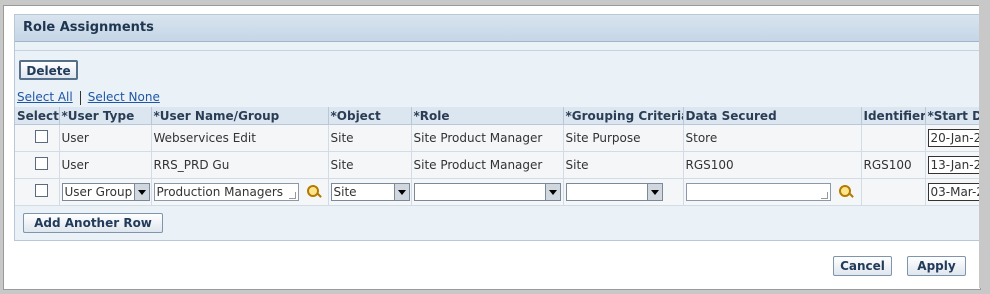 Image resolution: width=990 pixels, height=294 pixels. What do you see at coordinates (240, 165) in the screenshot?
I see `user-name-cell: RRS_PRD Gu` at bounding box center [240, 165].